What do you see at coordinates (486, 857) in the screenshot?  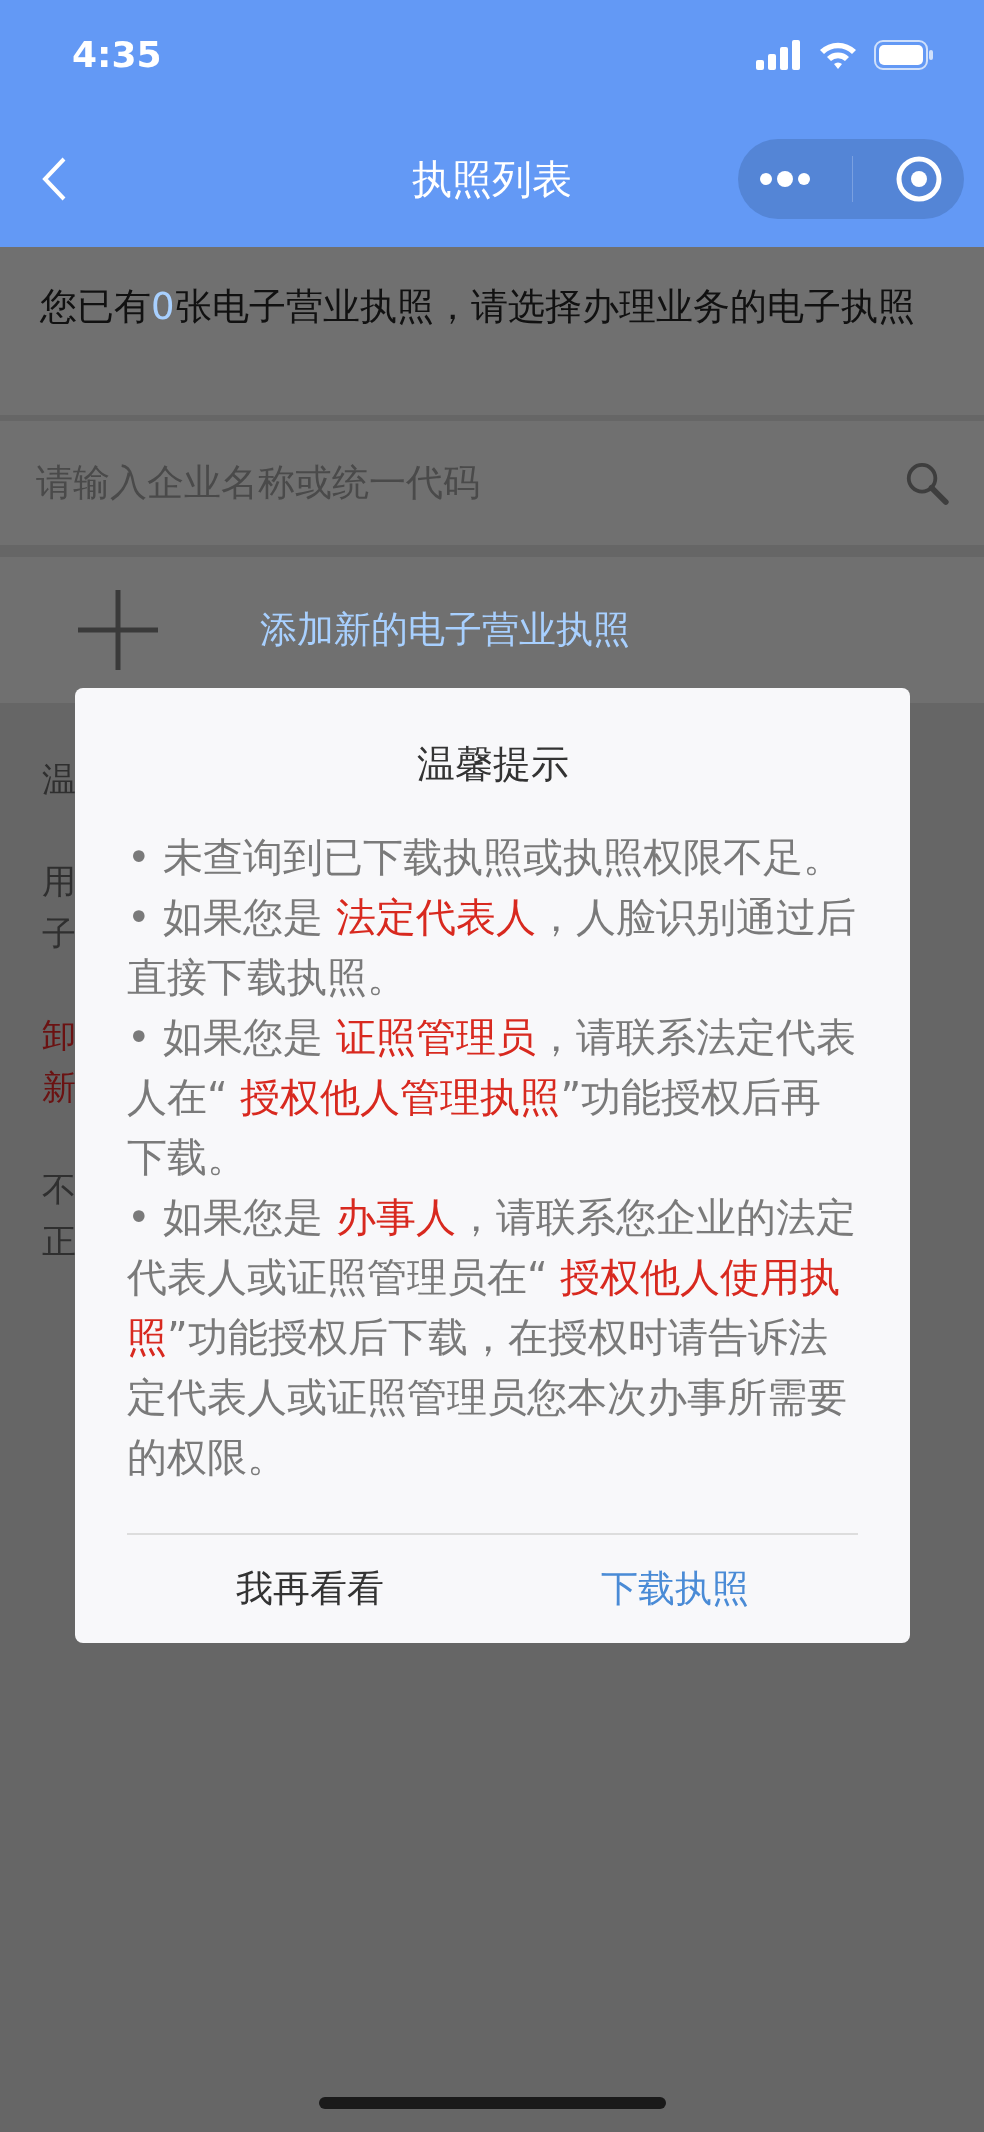 I see `dialog-paragraph: • 未查询到已下载执照或执照权限不足。` at bounding box center [486, 857].